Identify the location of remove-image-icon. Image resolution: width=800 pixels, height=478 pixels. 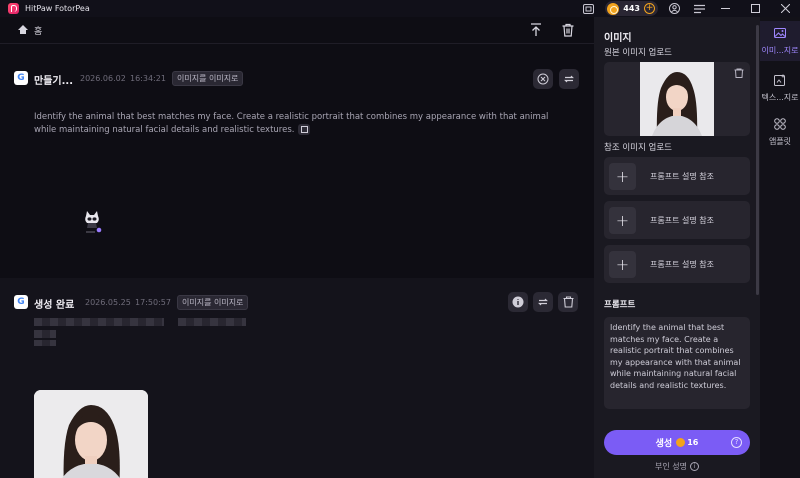
(739, 73).